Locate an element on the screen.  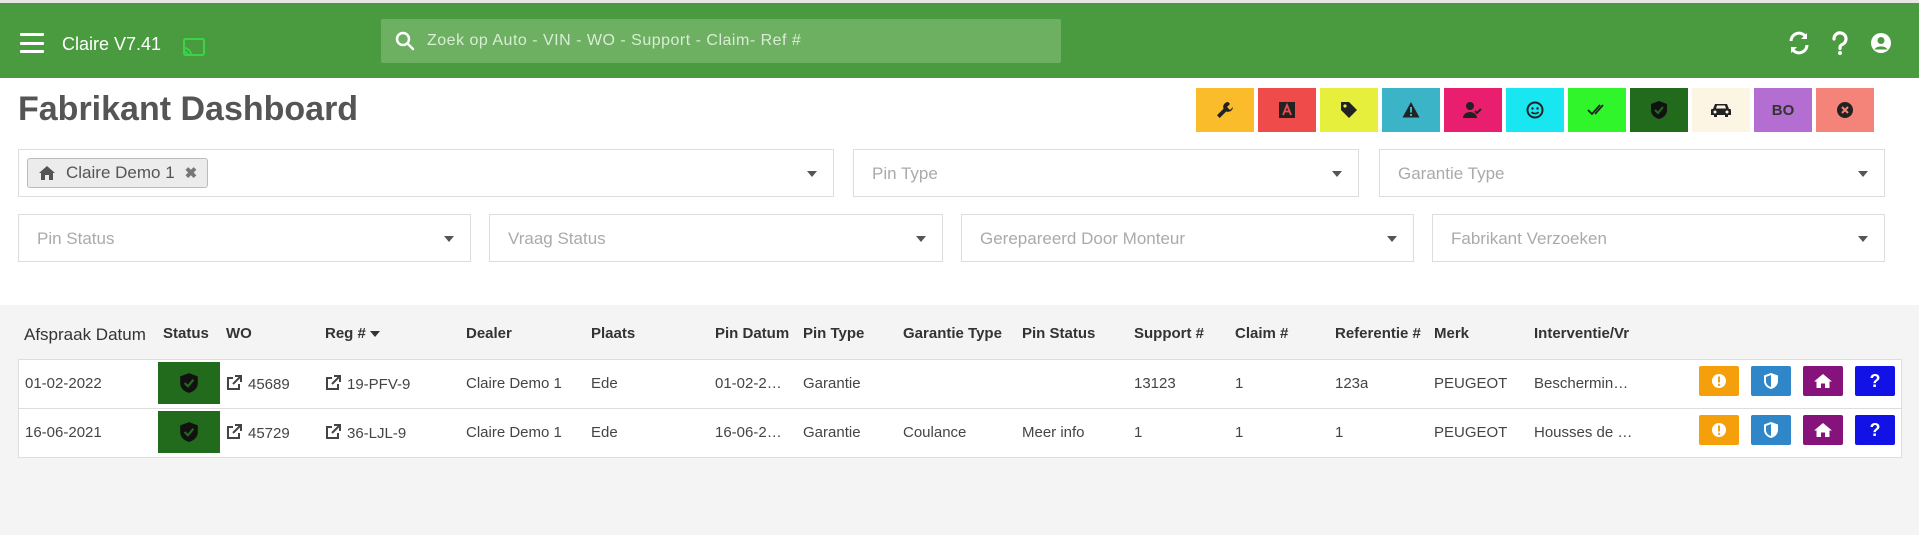
quick-filter-buttons: BO is located at coordinates (1535, 110).